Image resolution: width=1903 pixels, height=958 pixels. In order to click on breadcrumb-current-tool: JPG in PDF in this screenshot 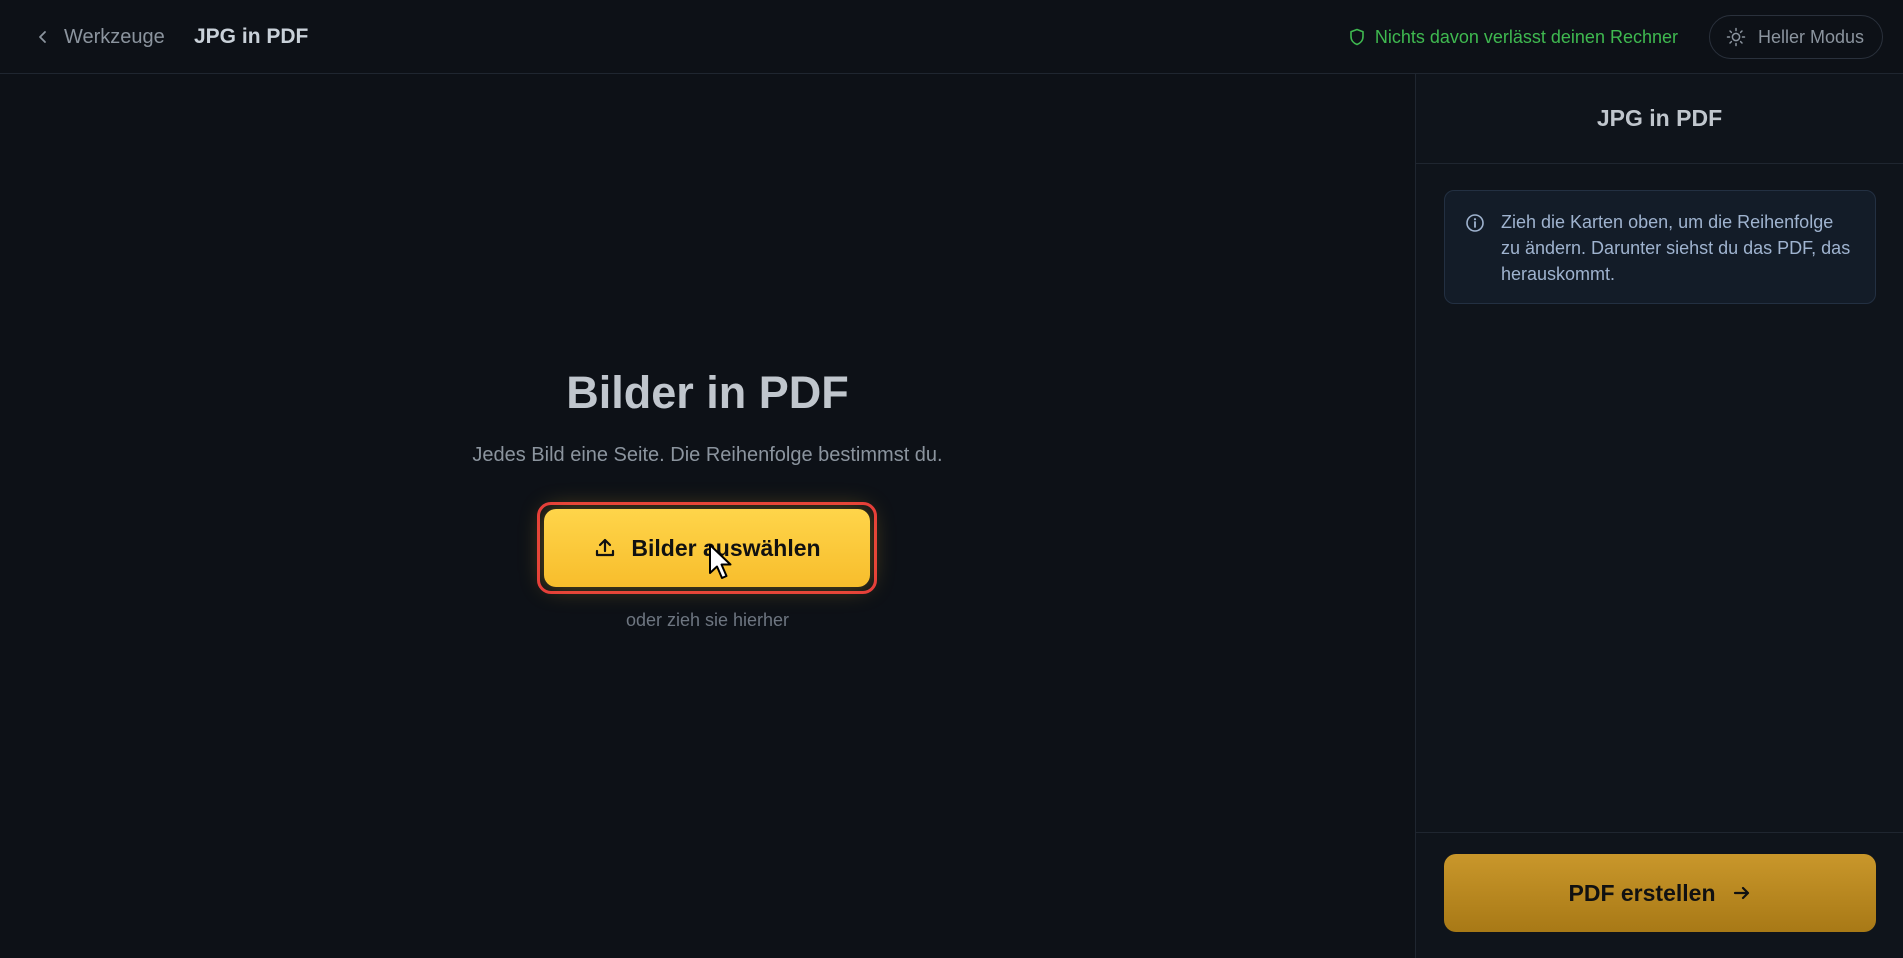, I will do `click(251, 36)`.